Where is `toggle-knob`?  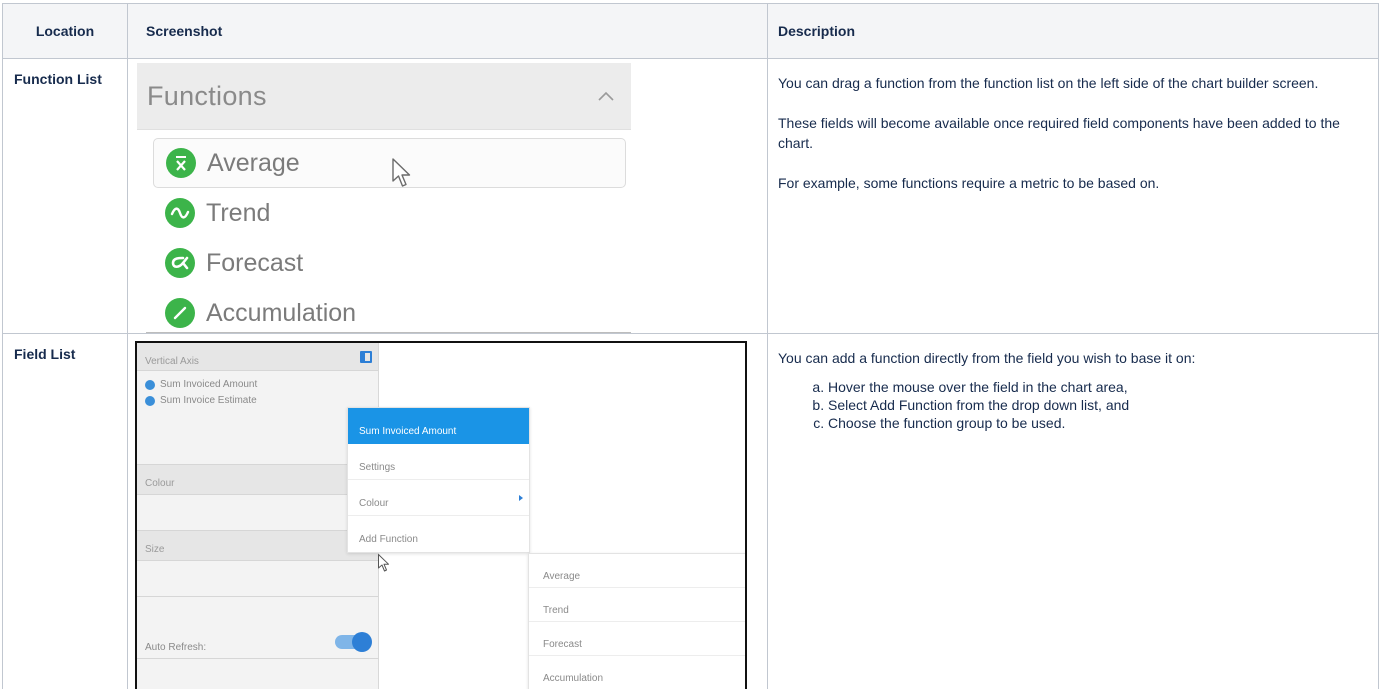
toggle-knob is located at coordinates (362, 642).